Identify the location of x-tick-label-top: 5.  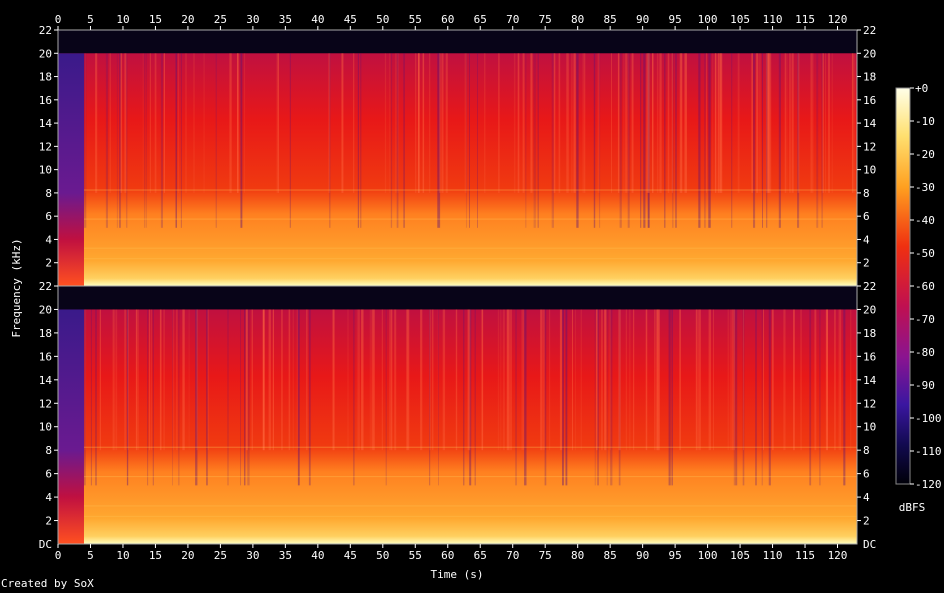
(90, 19).